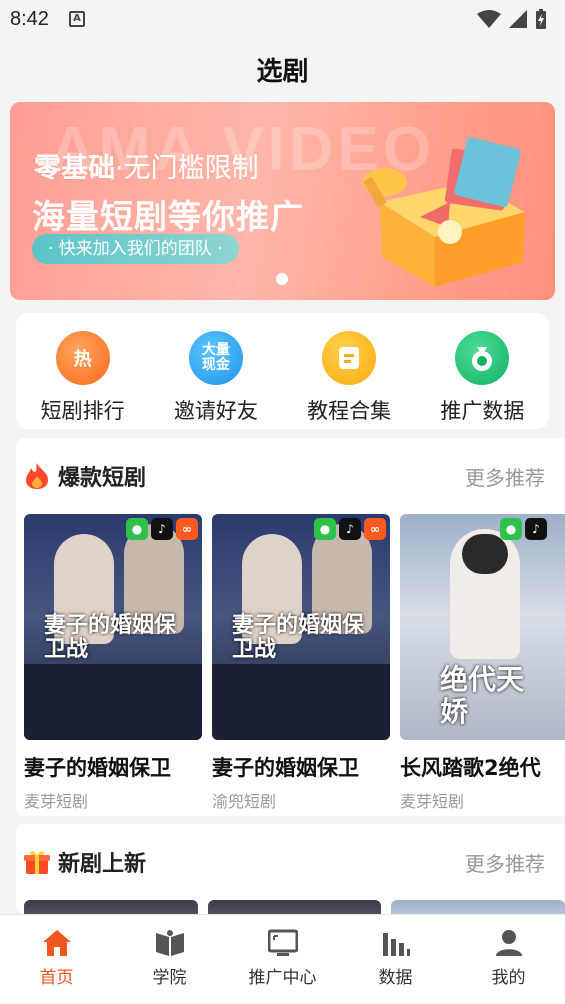  I want to click on status-indicators, so click(512, 19).